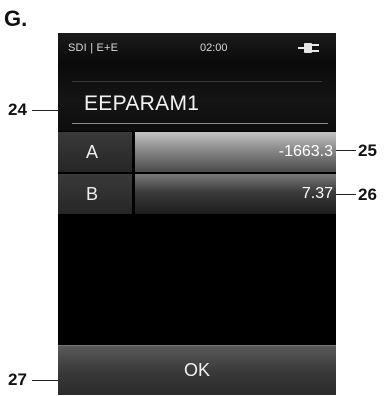 Image resolution: width=388 pixels, height=396 pixels. I want to click on parameter-header: EEPARAM1, so click(197, 97).